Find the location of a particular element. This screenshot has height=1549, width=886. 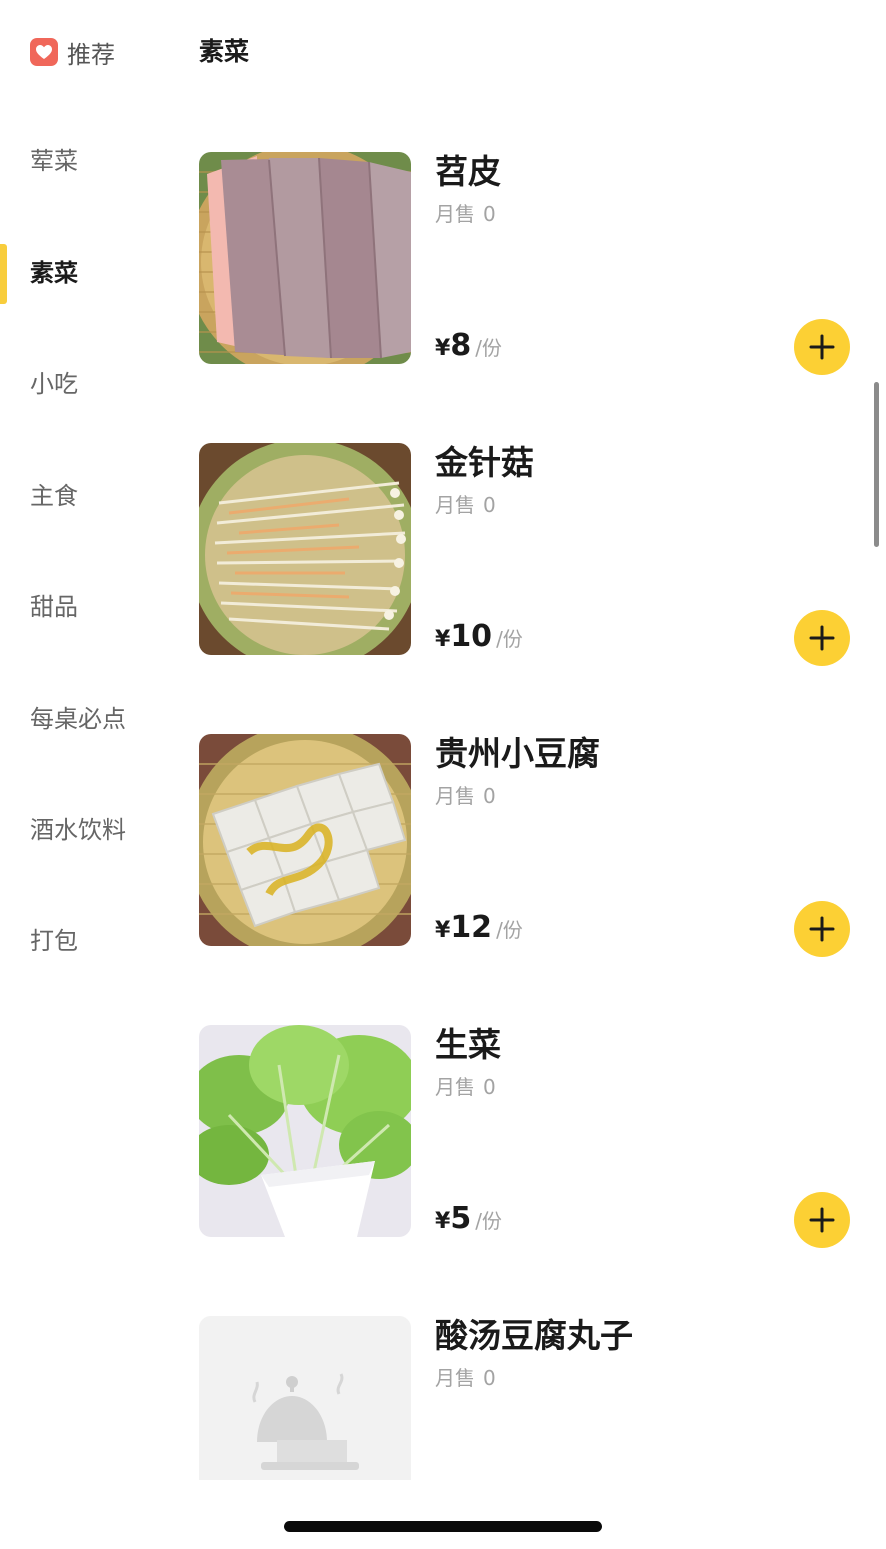

dish-name: 生菜 is located at coordinates (468, 1044).